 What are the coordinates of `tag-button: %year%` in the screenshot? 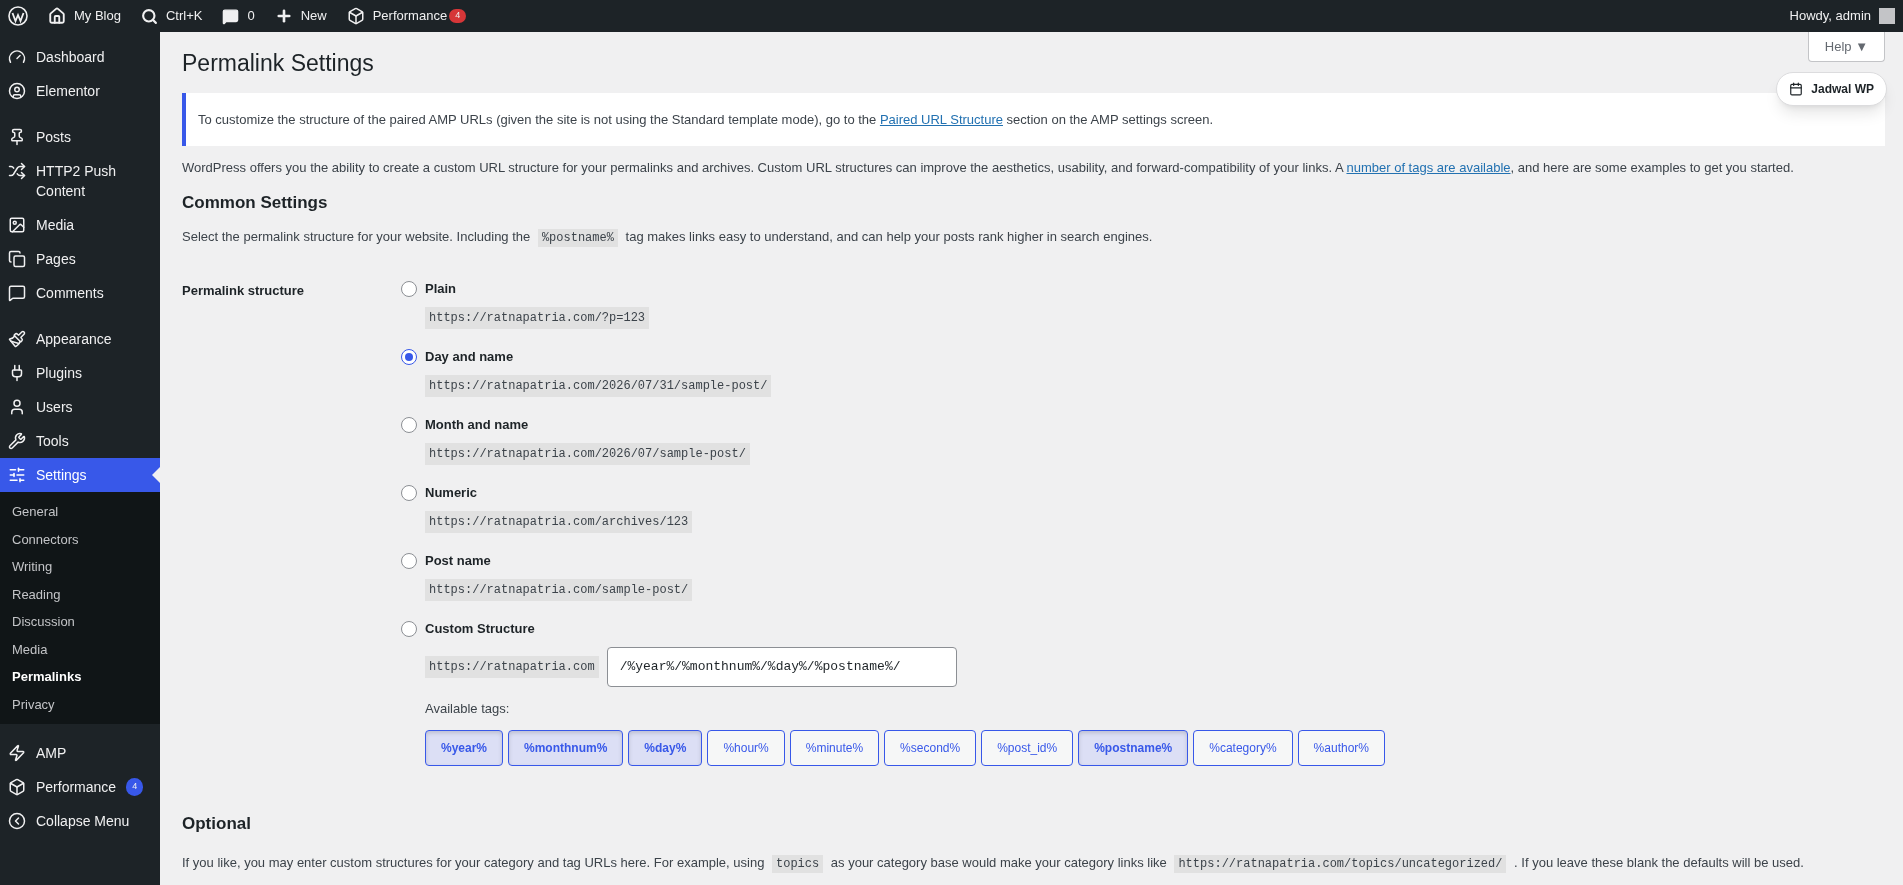 It's located at (464, 748).